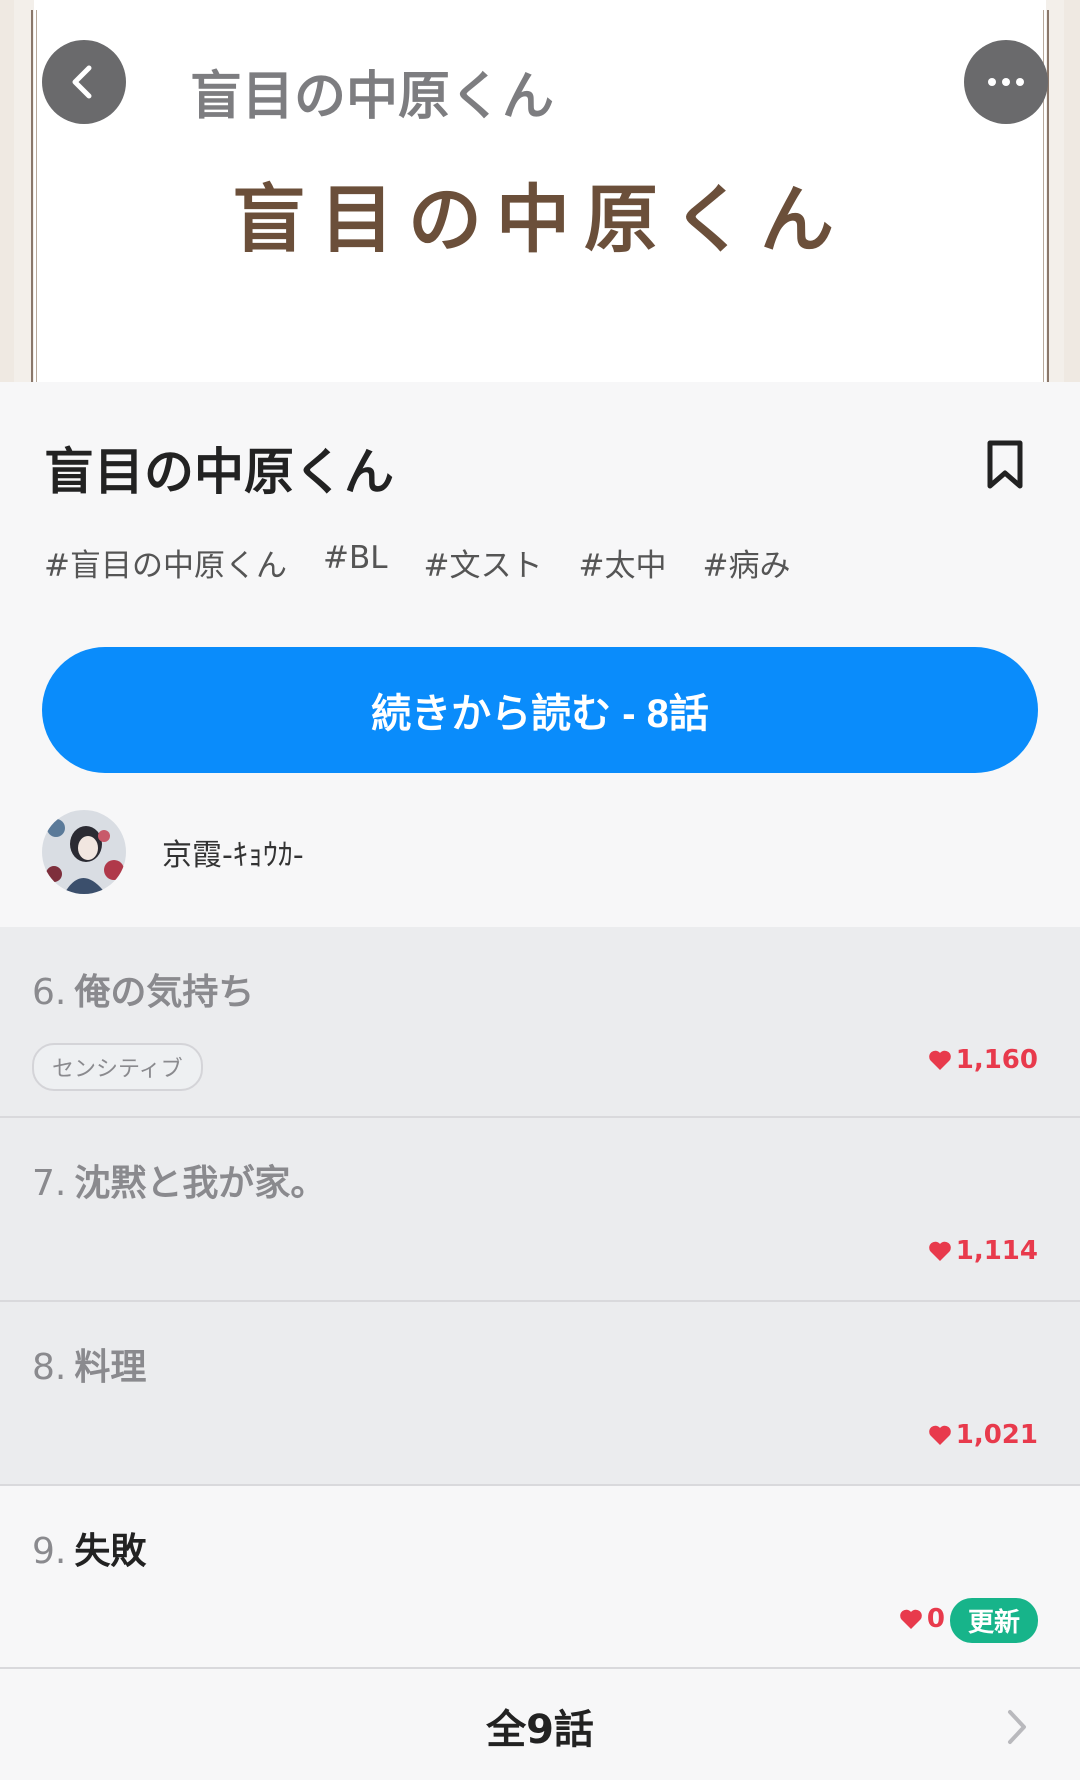  What do you see at coordinates (483, 562) in the screenshot?
I see `tag-link: #文スト` at bounding box center [483, 562].